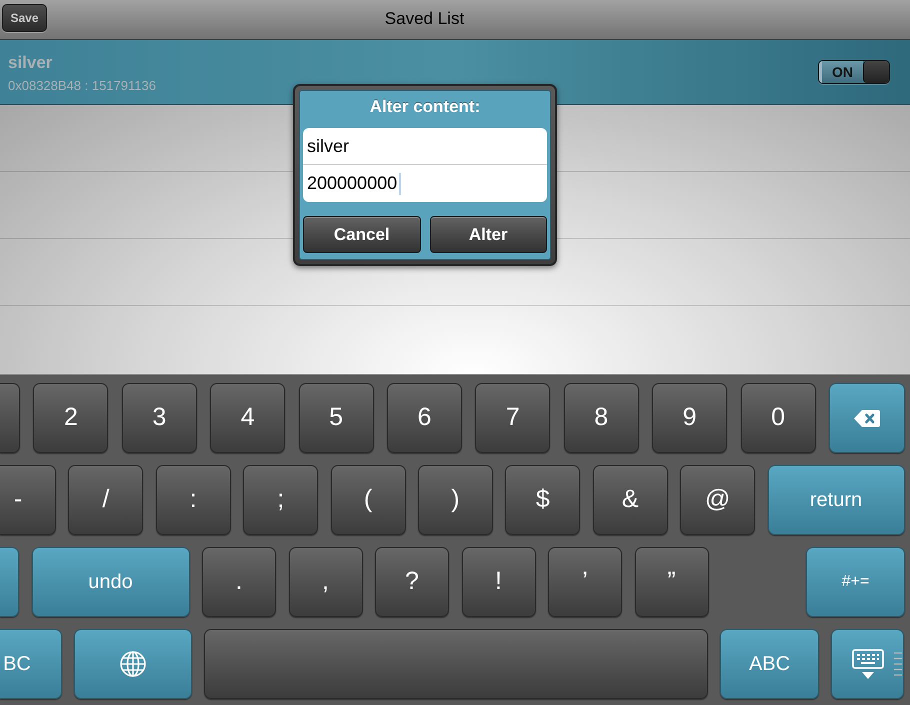  Describe the element at coordinates (424, 19) in the screenshot. I see `nav-title: Saved List` at that location.